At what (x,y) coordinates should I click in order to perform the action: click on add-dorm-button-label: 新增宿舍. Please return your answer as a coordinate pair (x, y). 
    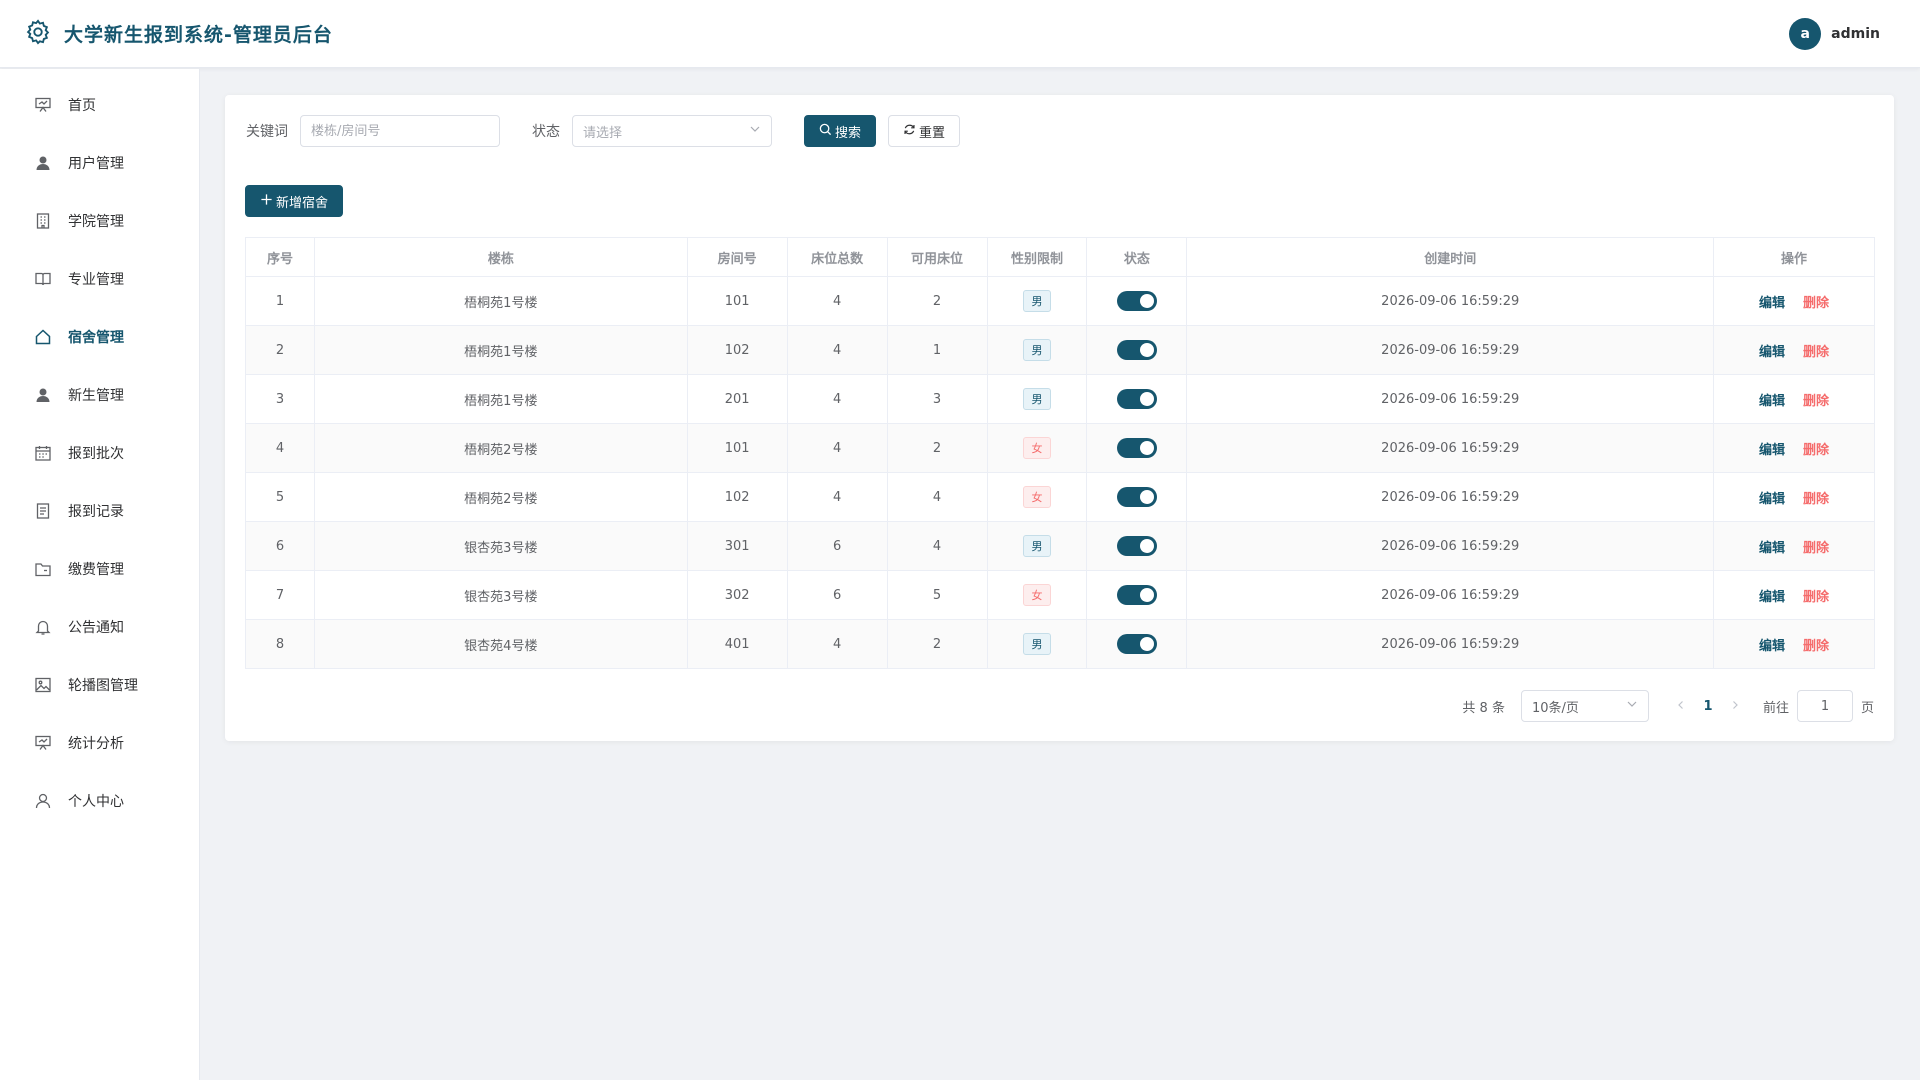
    Looking at the image, I should click on (302, 203).